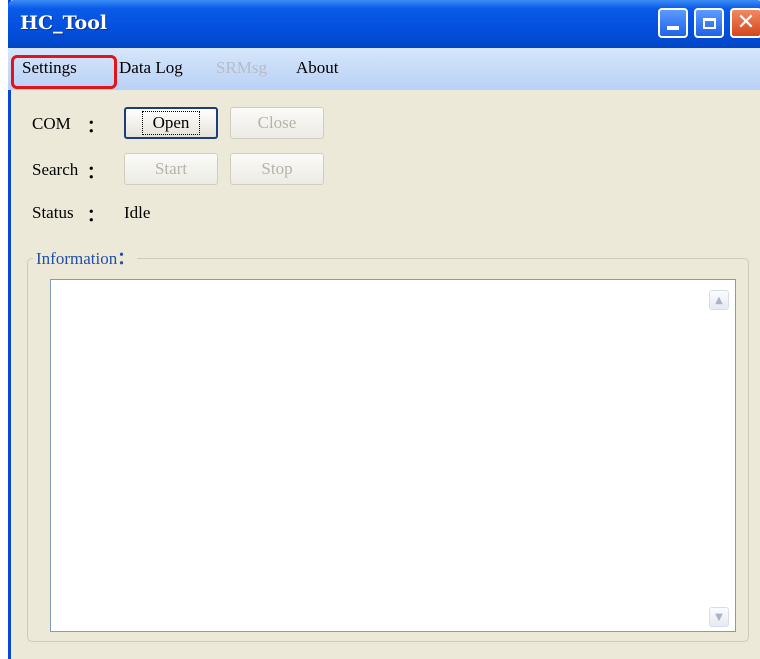 The image size is (760, 659). Describe the element at coordinates (673, 23) in the screenshot. I see `minimize-button` at that location.